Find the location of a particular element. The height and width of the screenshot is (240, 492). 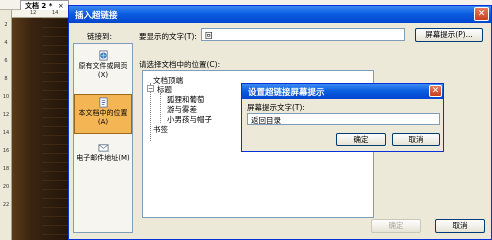

tree-node-bookmarks: 书签 is located at coordinates (160, 129).